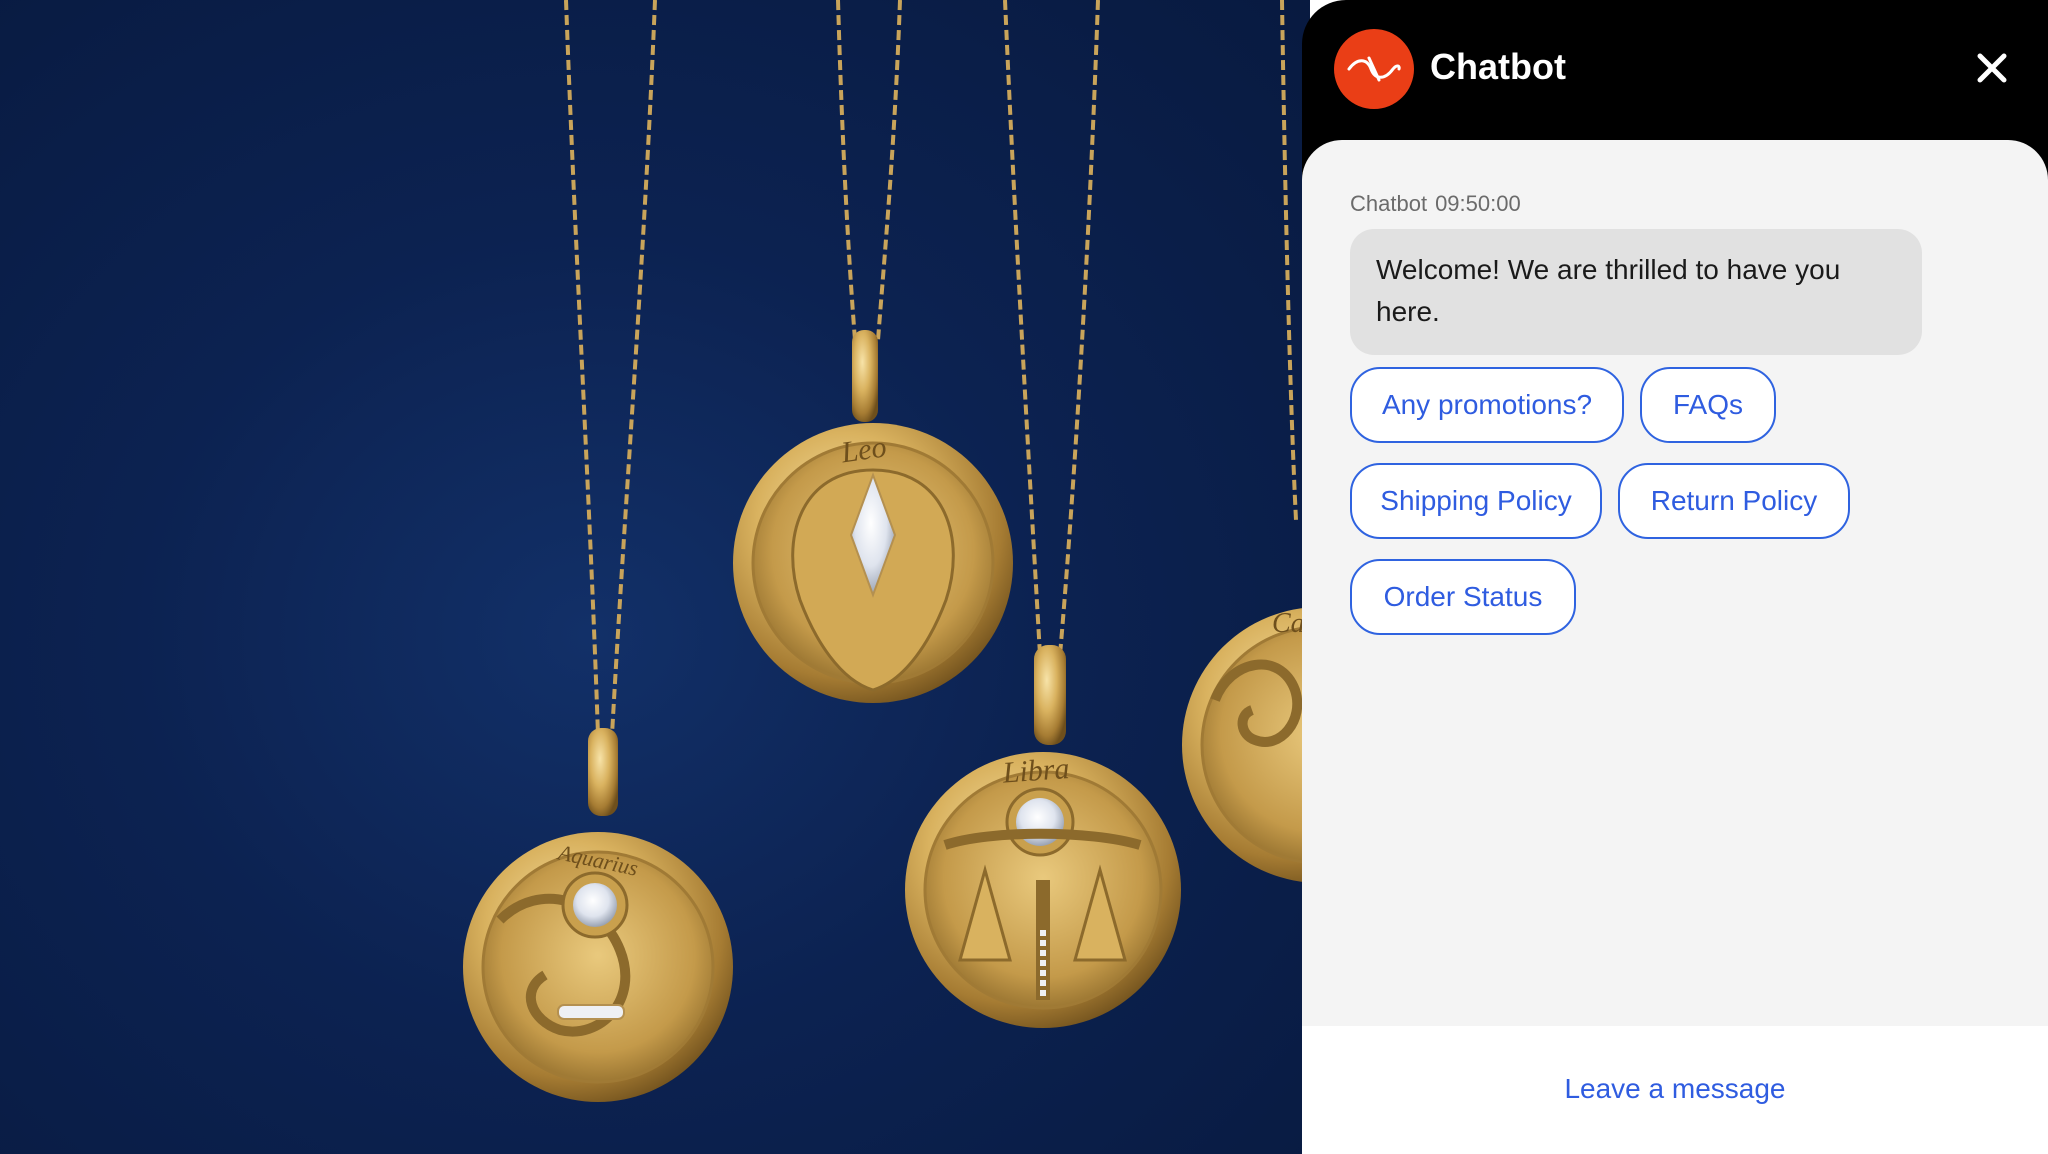 This screenshot has width=2048, height=1154. I want to click on quick-reply-order-status: Order Status, so click(1463, 597).